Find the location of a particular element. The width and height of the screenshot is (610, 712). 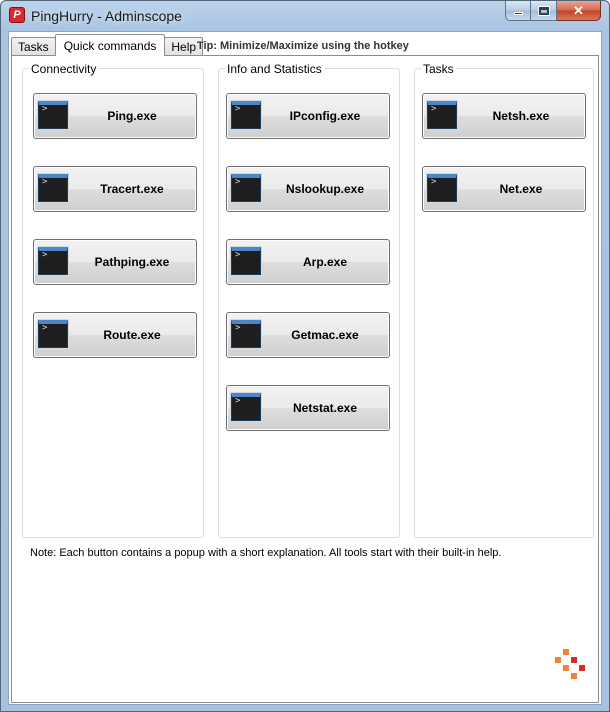

group-title-info: Info and Statistics is located at coordinates (274, 69).